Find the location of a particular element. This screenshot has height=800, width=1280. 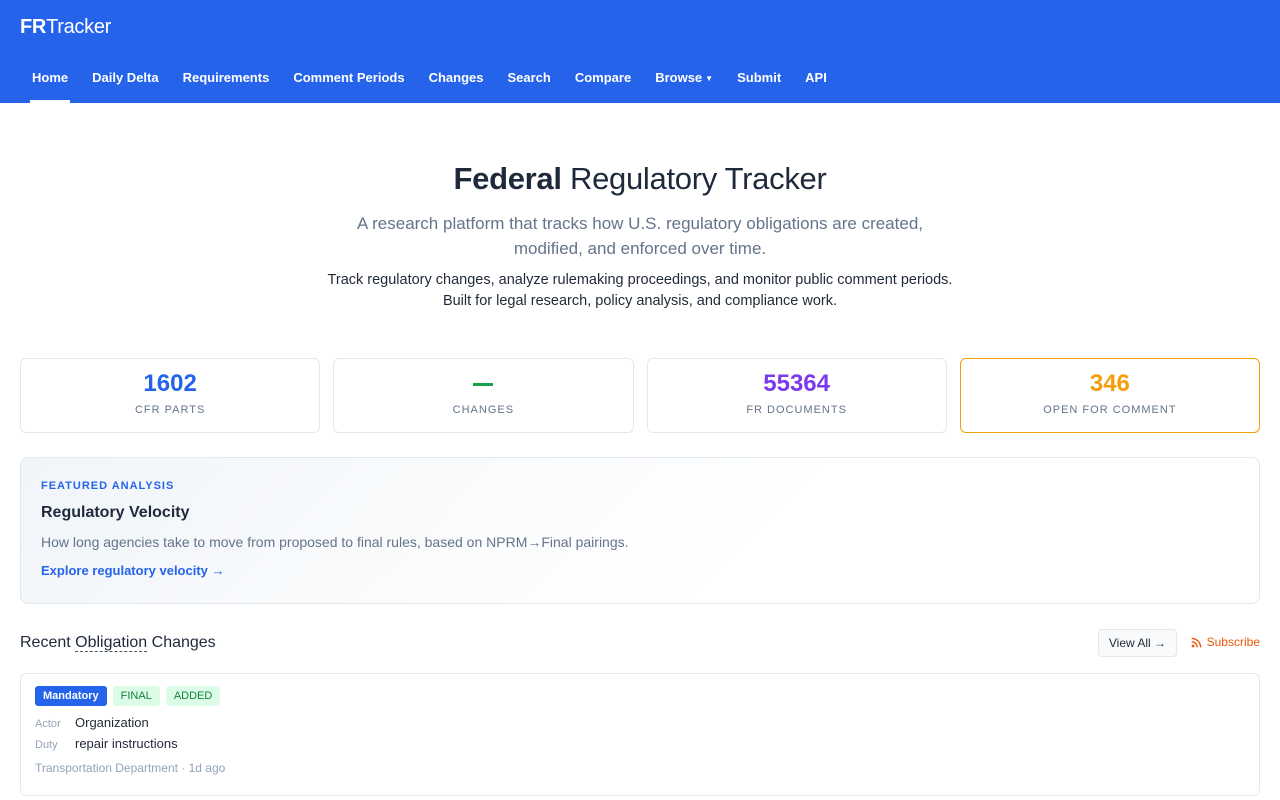

nav-home: Home is located at coordinates (50, 80).